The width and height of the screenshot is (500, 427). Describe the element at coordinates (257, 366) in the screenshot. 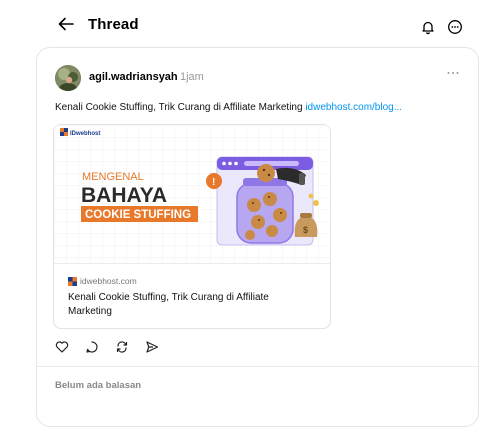

I see `divider` at that location.